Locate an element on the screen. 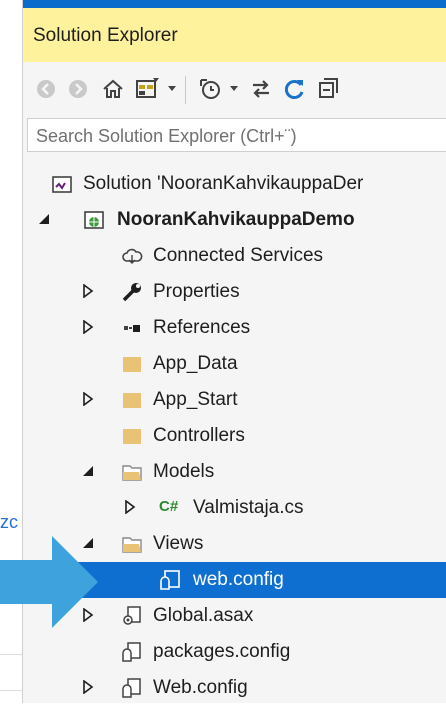 The height and width of the screenshot is (706, 446). asax-file-icon is located at coordinates (132, 616).